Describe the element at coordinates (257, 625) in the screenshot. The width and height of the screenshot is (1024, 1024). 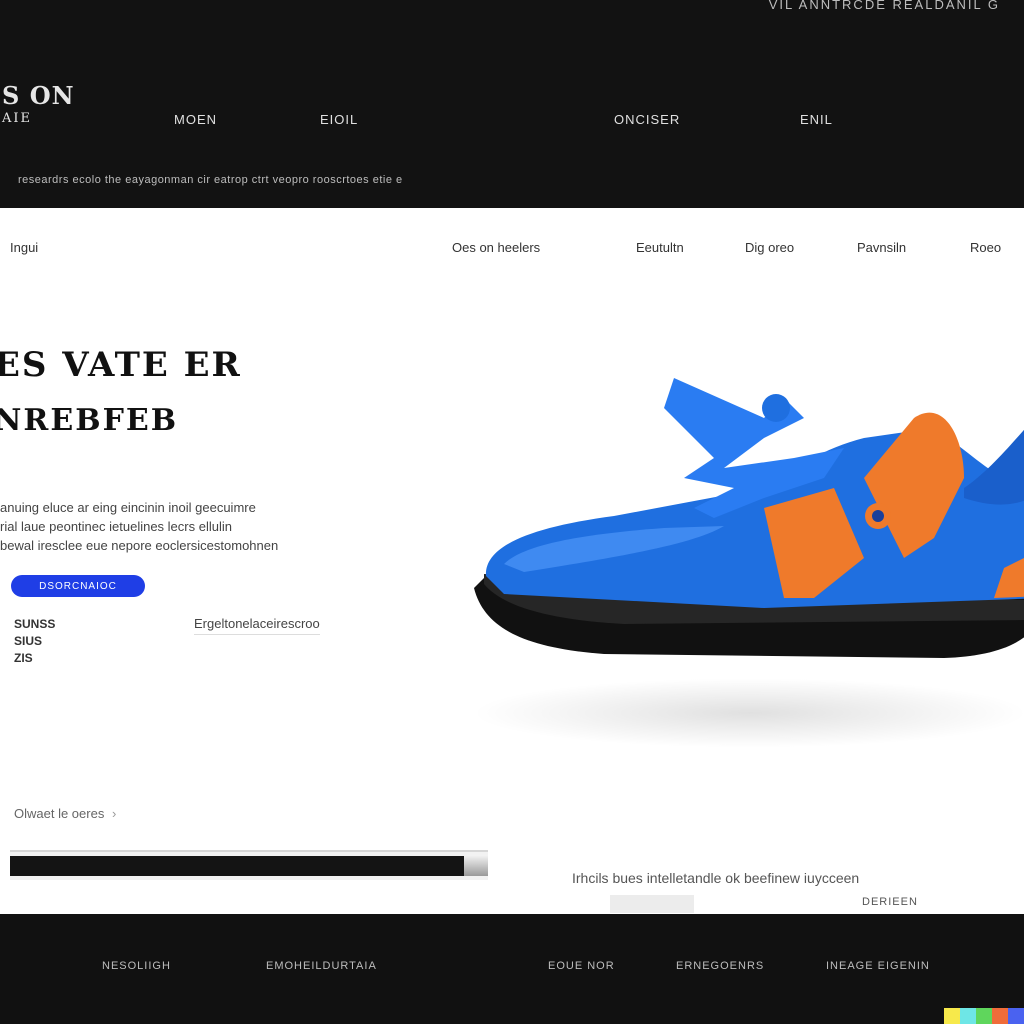
I see `secondary-link: Ergeltonelaceirescroo` at that location.